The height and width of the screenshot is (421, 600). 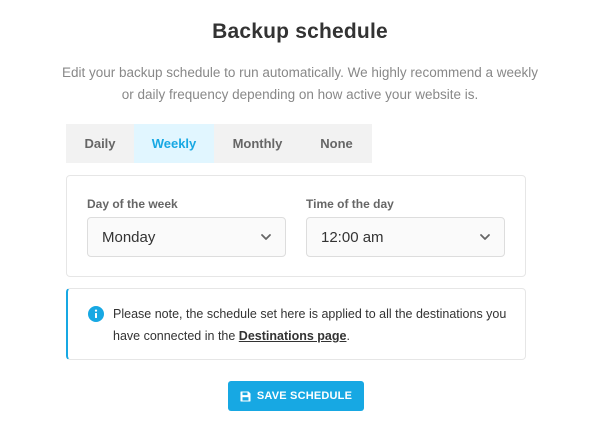 What do you see at coordinates (300, 31) in the screenshot?
I see `page-title: Backup schedule` at bounding box center [300, 31].